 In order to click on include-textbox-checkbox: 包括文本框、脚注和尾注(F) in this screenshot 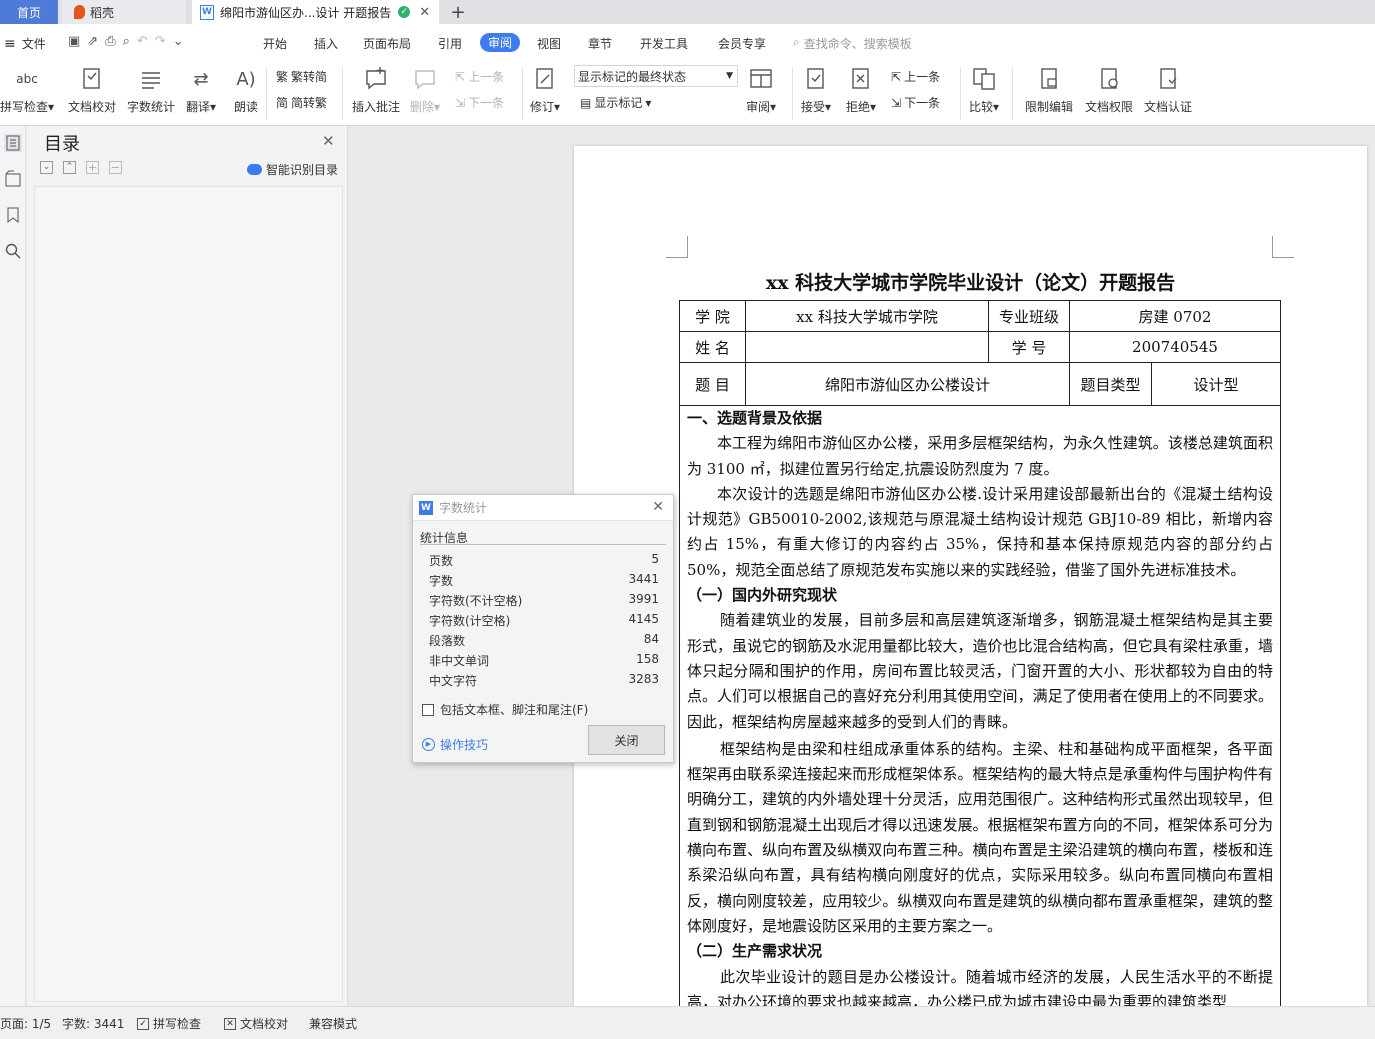, I will do `click(505, 709)`.